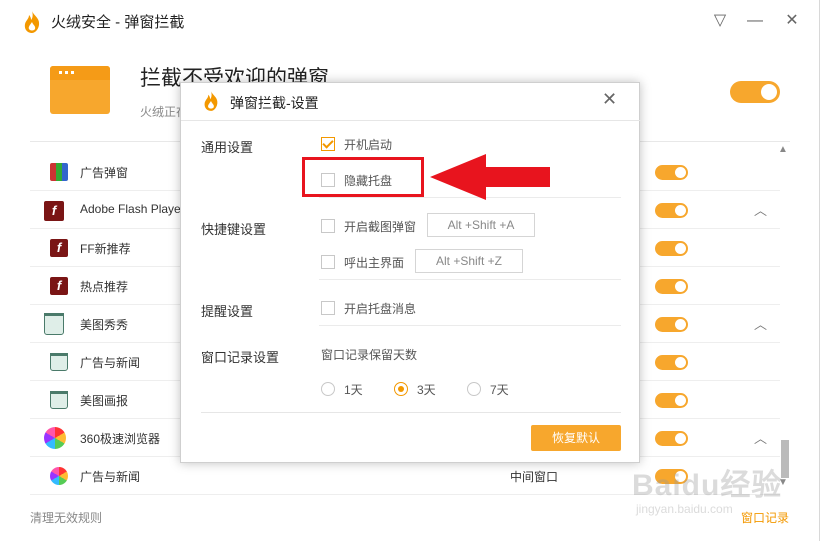 The width and height of the screenshot is (822, 541). What do you see at coordinates (380, 227) in the screenshot?
I see `screenshot-popup-label: 开启截图弹窗` at bounding box center [380, 227].